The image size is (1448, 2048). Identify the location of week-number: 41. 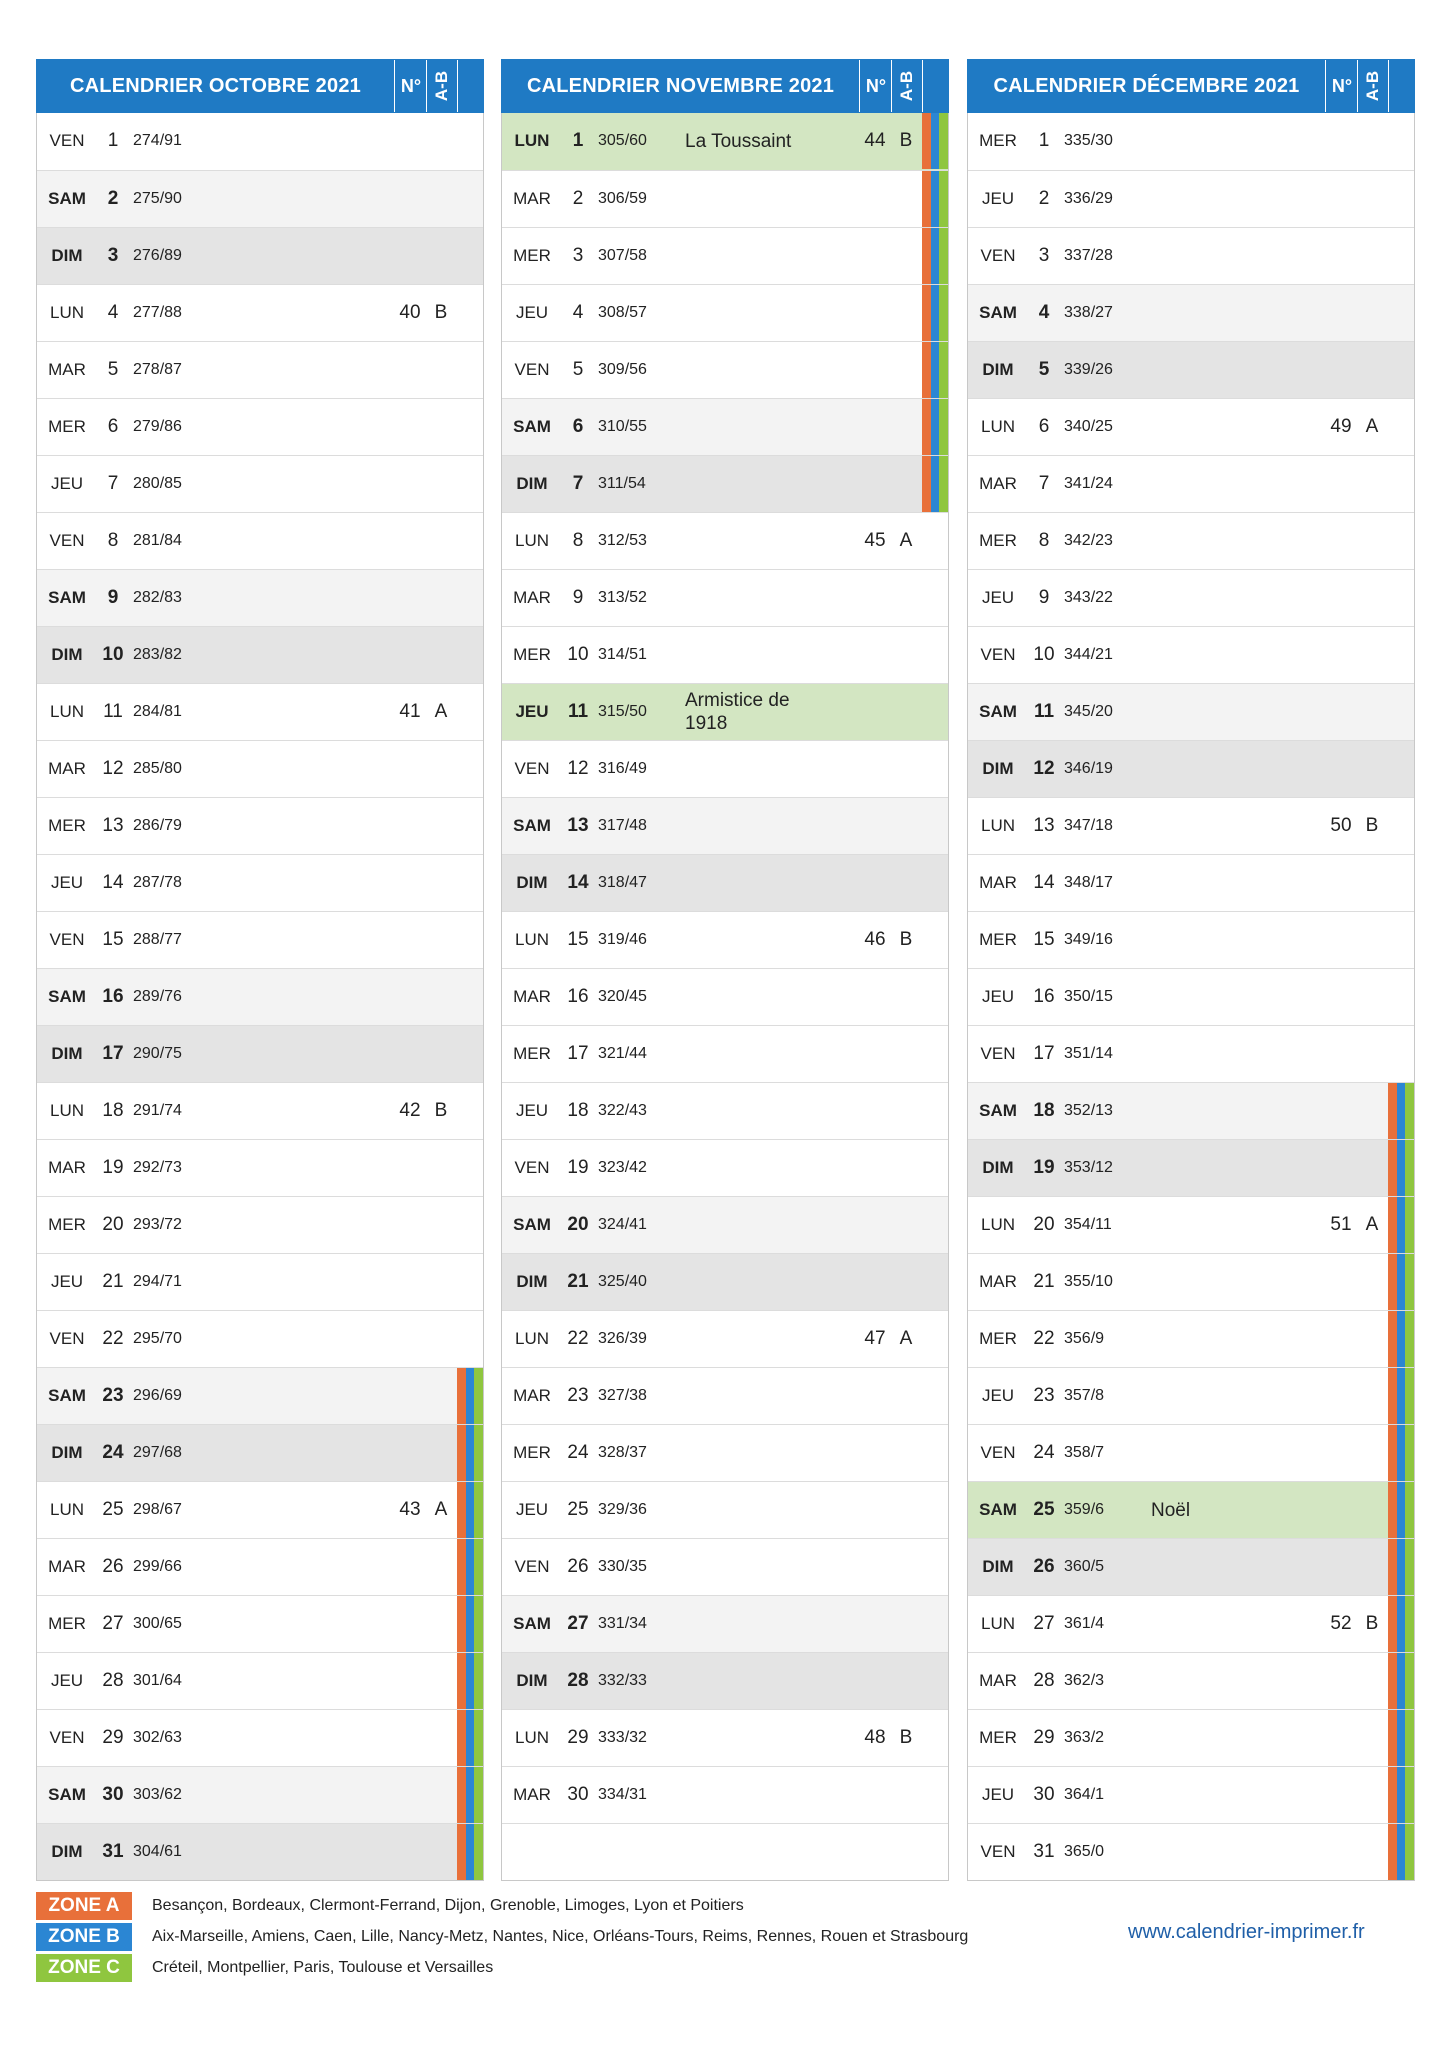
(410, 711).